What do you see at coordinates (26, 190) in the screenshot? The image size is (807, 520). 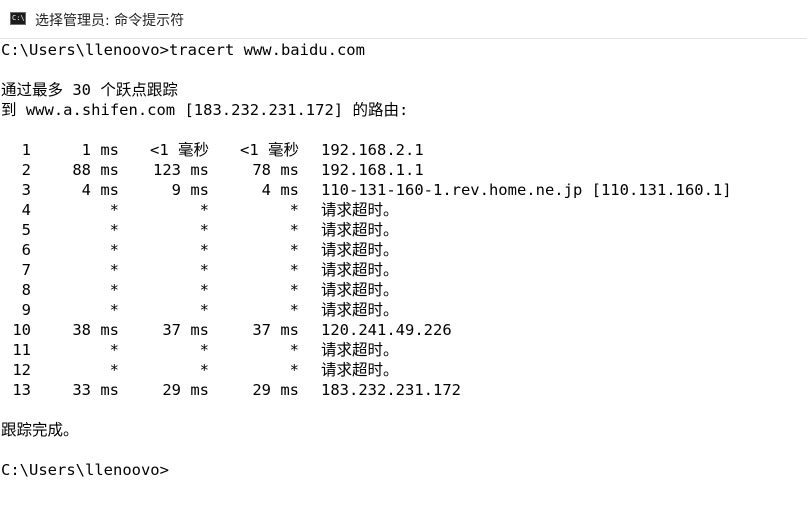 I see `hop-number: 3` at bounding box center [26, 190].